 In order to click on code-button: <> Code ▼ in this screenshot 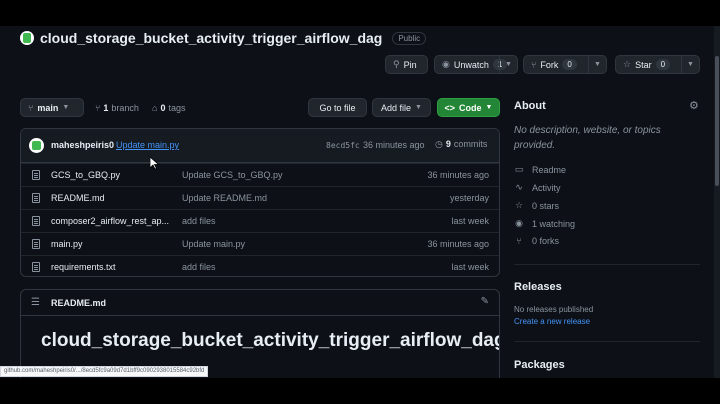, I will do `click(468, 107)`.